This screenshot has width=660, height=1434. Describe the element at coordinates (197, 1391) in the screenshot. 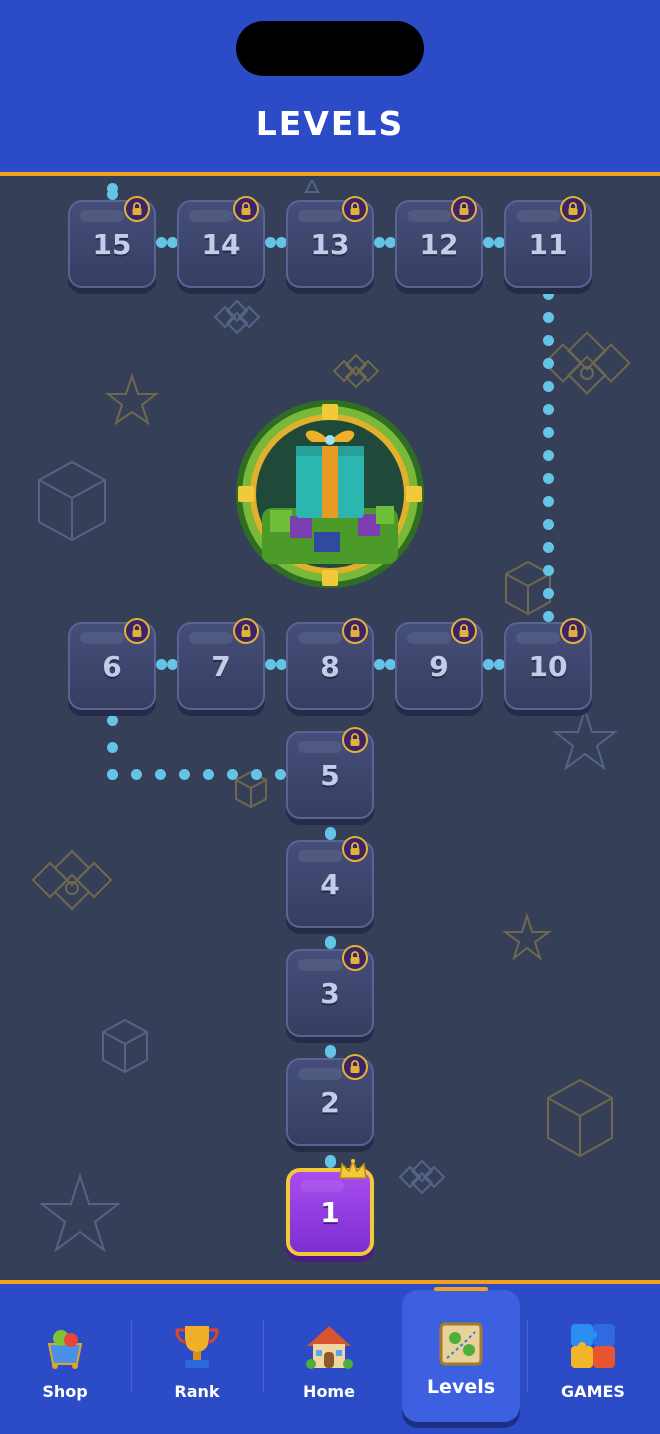

I see `nav-label: Rank` at that location.